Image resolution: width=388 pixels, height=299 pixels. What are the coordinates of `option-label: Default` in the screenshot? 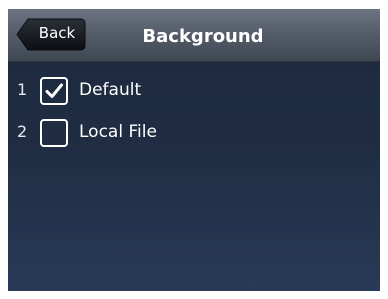 It's located at (110, 90).